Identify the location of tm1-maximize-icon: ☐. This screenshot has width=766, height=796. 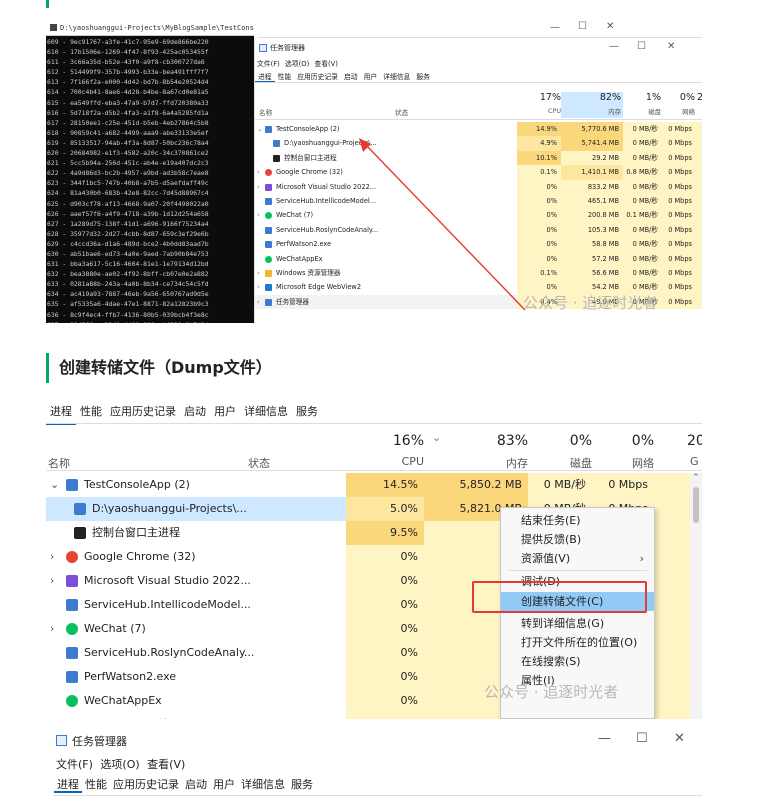
(641, 46).